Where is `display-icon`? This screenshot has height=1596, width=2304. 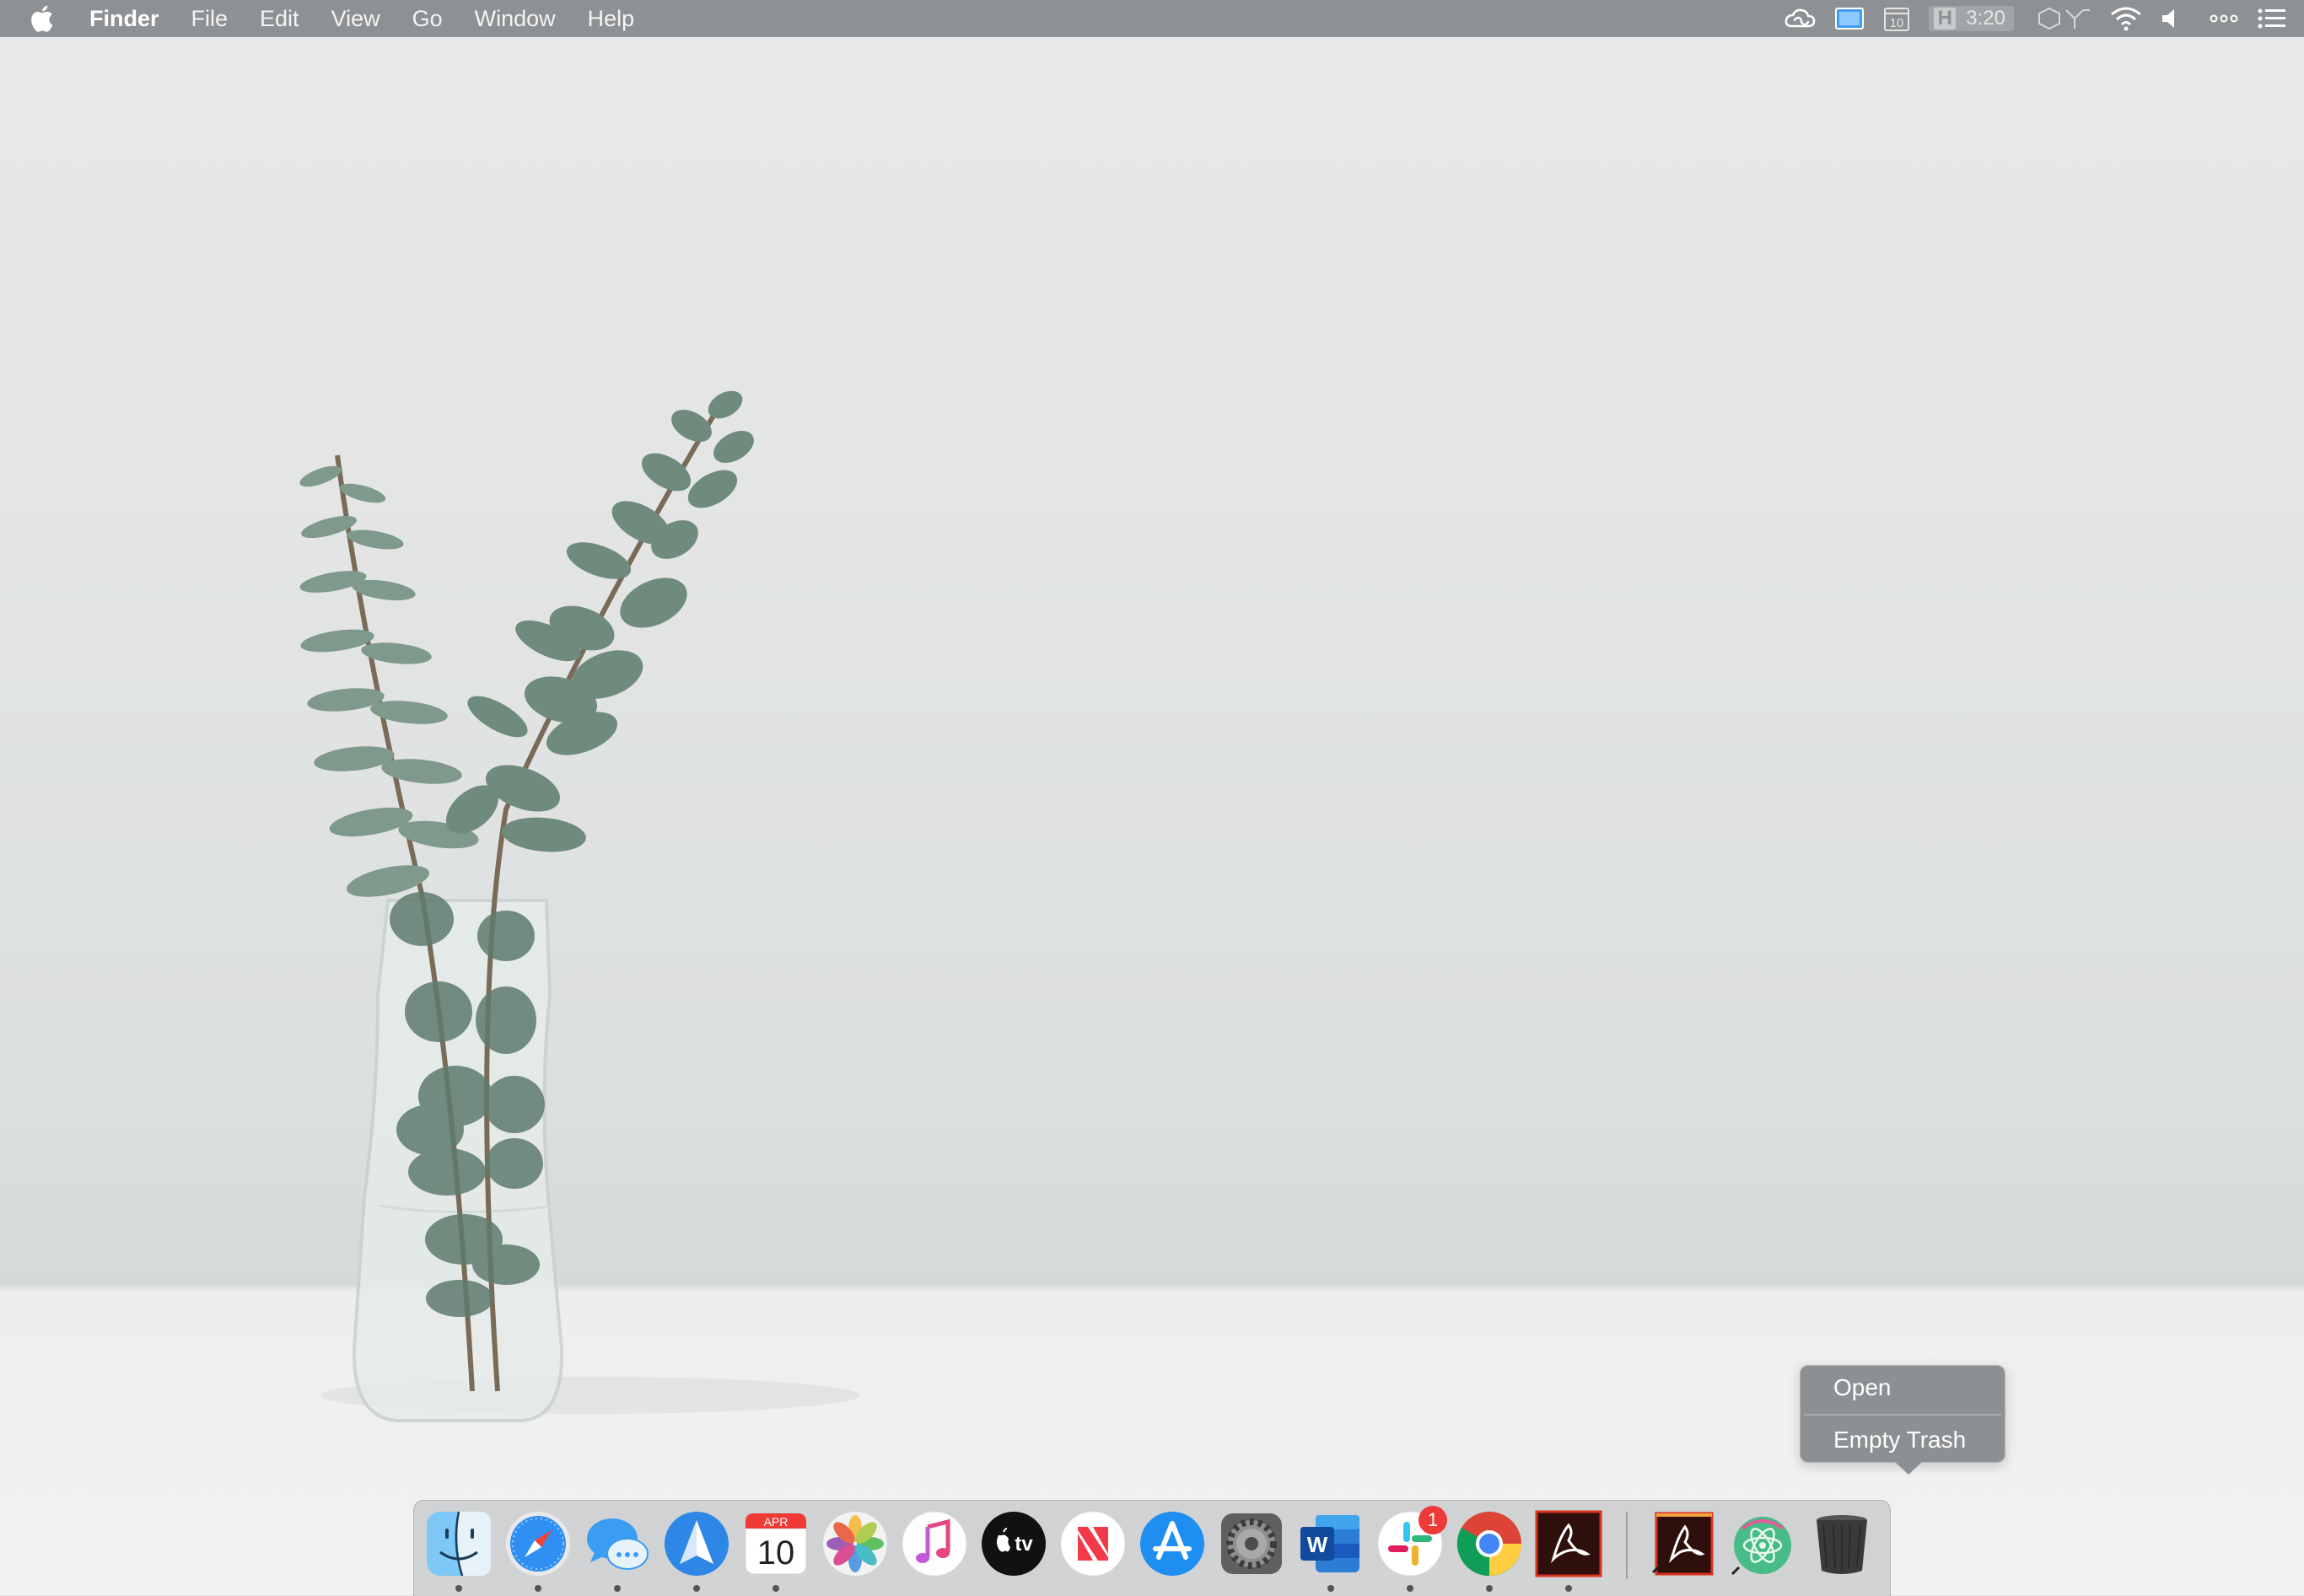 display-icon is located at coordinates (1849, 19).